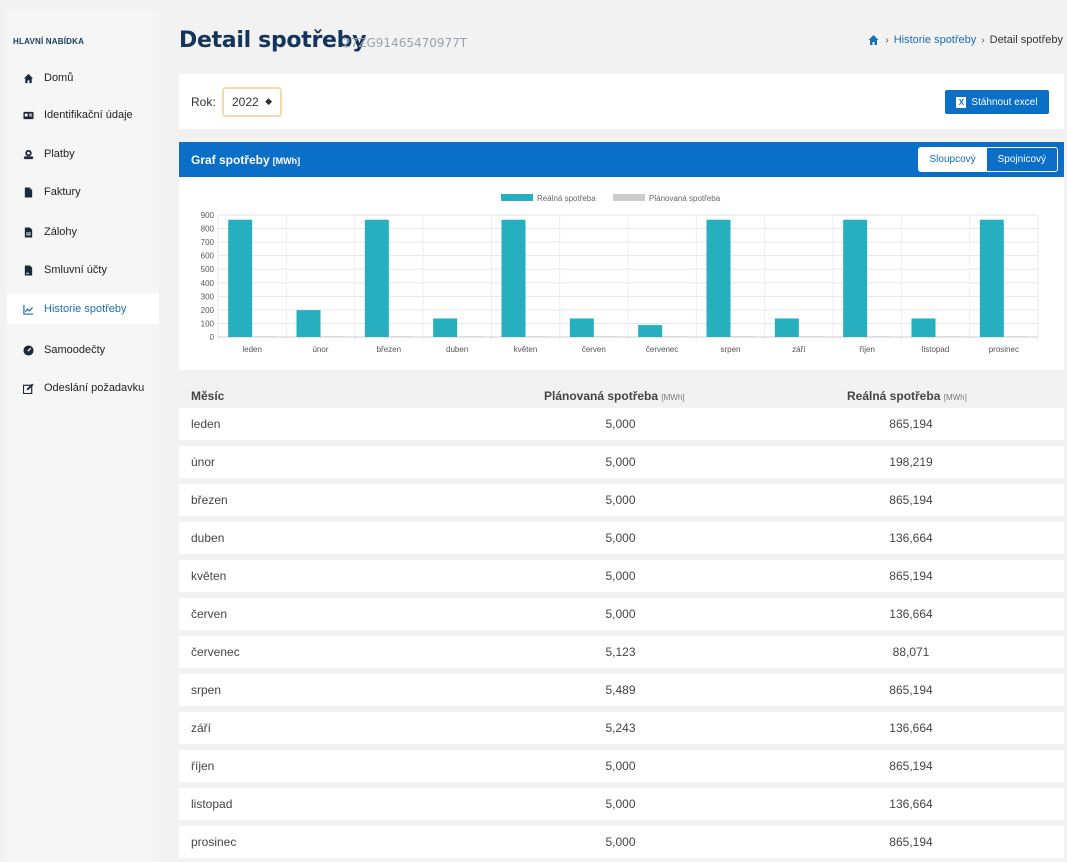  What do you see at coordinates (28, 115) in the screenshot?
I see `id-card-icon` at bounding box center [28, 115].